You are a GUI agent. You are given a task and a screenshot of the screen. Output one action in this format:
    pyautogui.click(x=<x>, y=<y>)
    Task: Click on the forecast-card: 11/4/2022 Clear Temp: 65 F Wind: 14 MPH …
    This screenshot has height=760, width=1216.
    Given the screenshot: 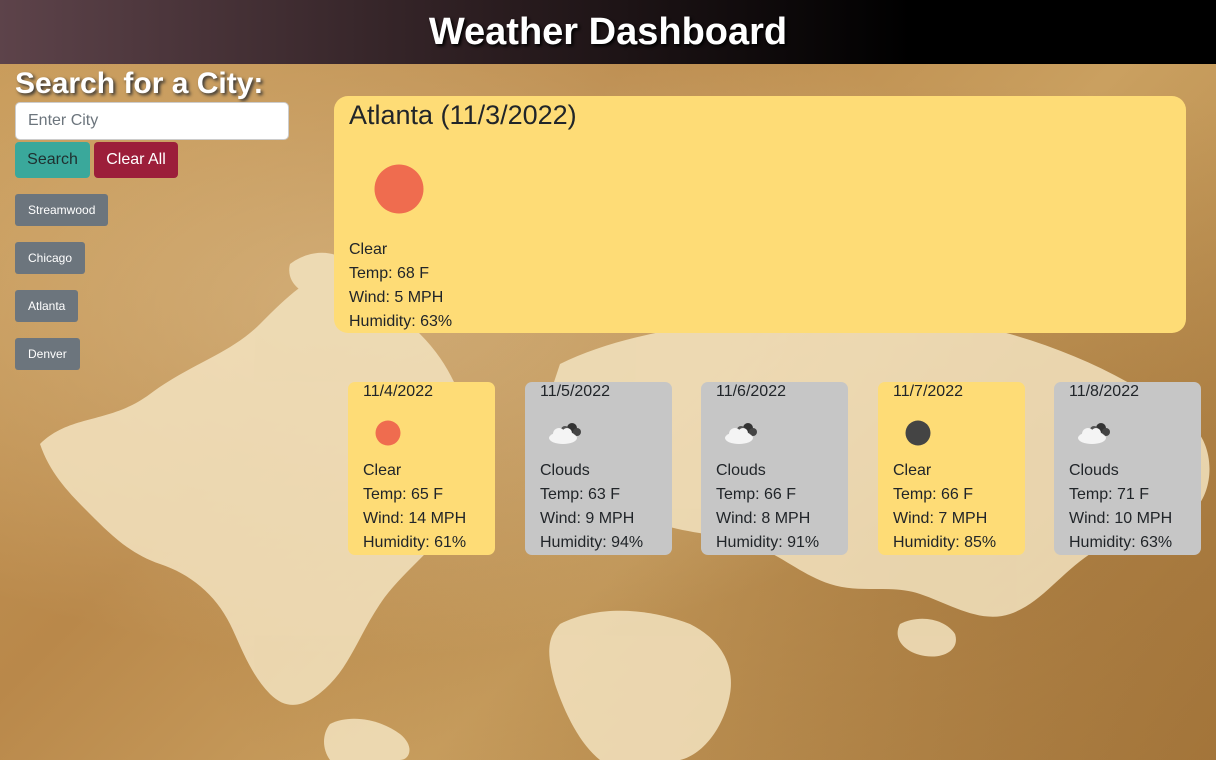 What is the action you would take?
    pyautogui.click(x=421, y=468)
    